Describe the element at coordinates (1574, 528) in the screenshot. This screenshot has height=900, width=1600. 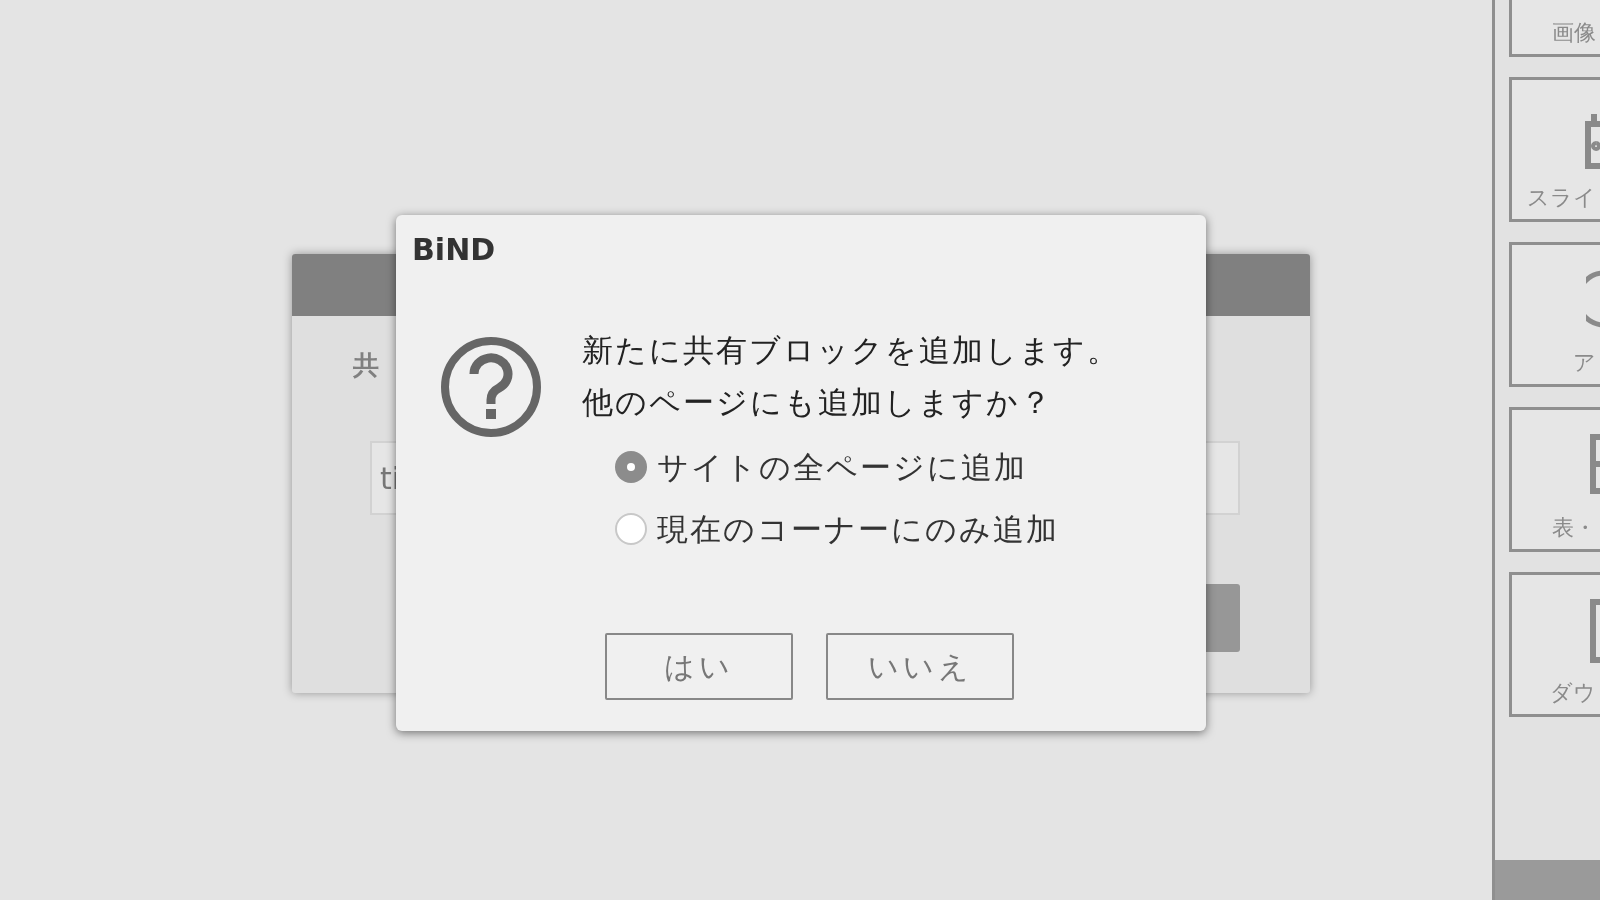
I see `tile-label: 表・` at that location.